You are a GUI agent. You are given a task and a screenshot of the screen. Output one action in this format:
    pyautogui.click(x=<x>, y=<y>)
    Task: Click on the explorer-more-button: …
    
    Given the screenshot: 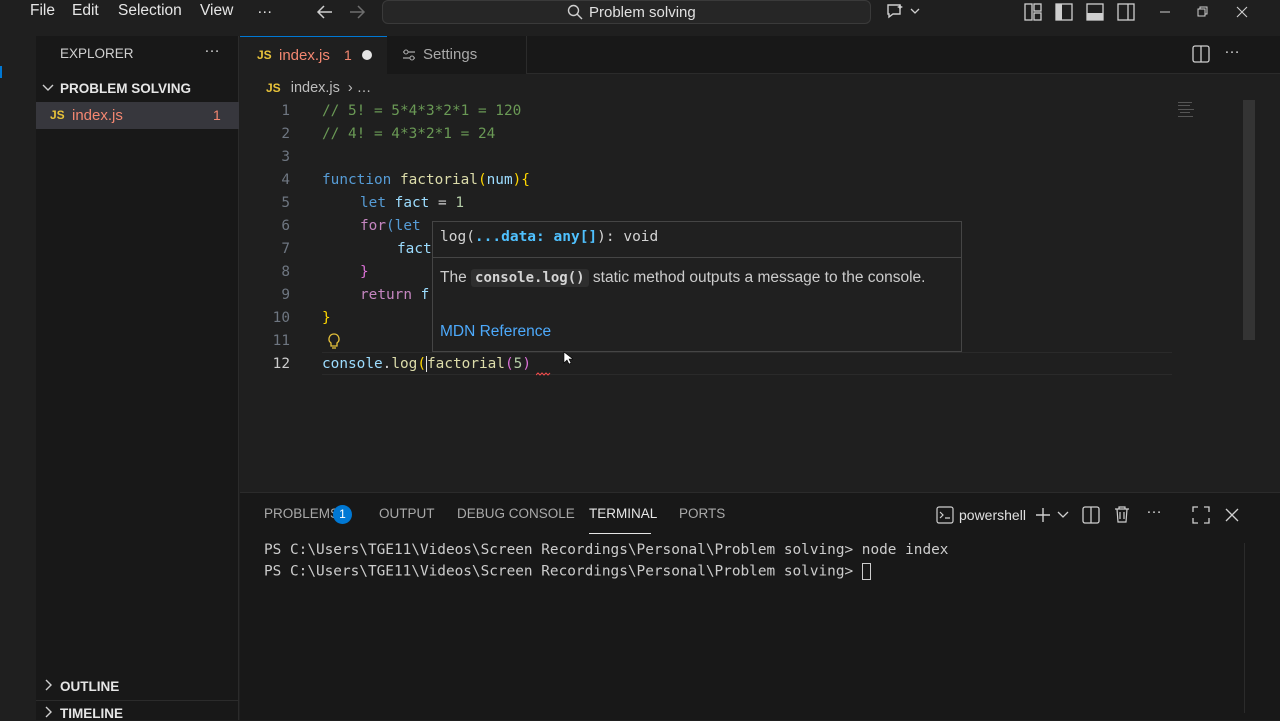 What is the action you would take?
    pyautogui.click(x=212, y=48)
    